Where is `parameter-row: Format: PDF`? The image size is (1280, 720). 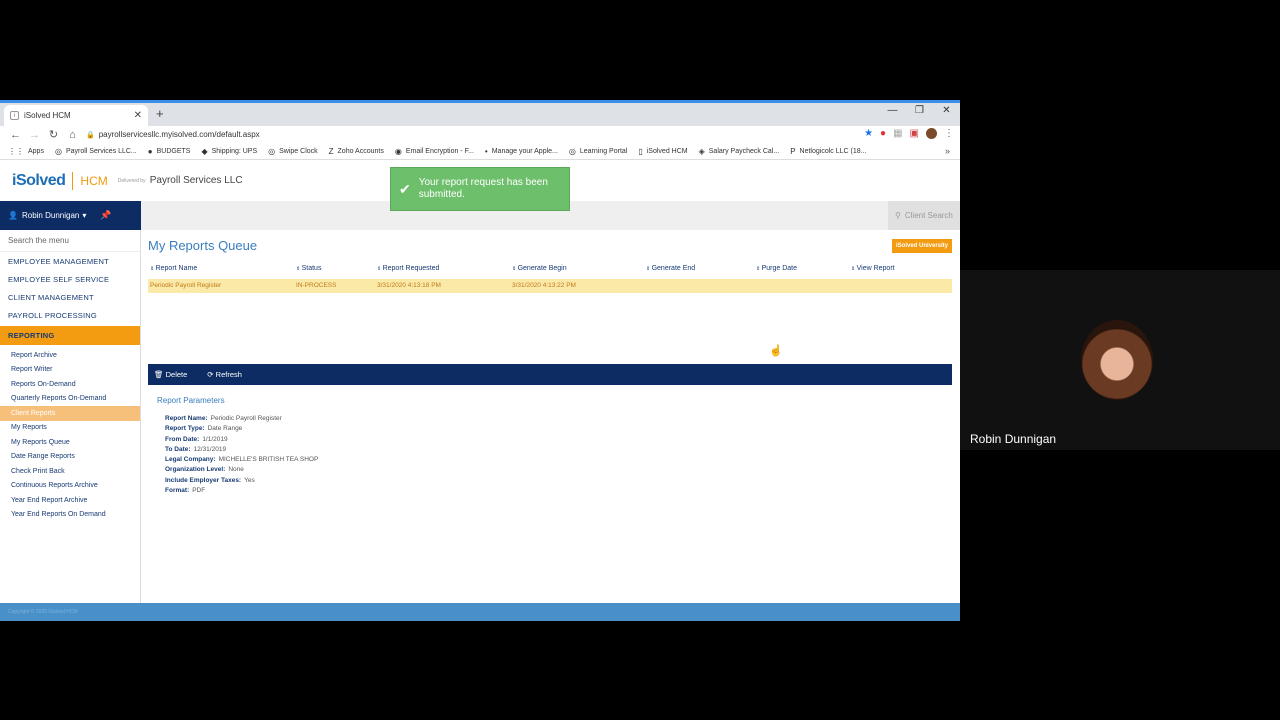
parameter-row: Format: PDF is located at coordinates (237, 491).